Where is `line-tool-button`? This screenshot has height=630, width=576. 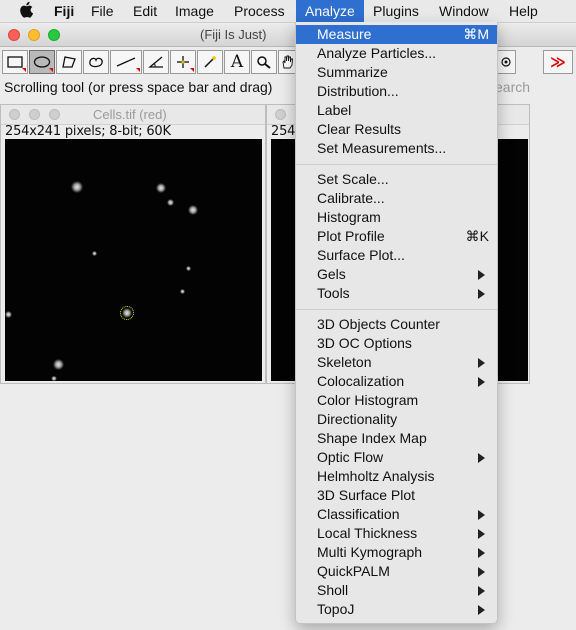 line-tool-button is located at coordinates (126, 62).